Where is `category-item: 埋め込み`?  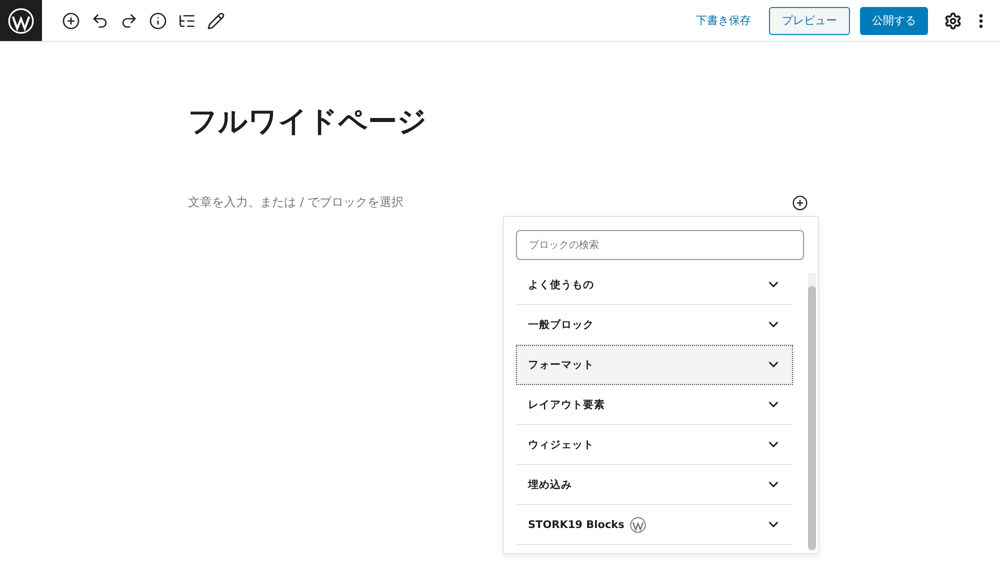
category-item: 埋め込み is located at coordinates (654, 485).